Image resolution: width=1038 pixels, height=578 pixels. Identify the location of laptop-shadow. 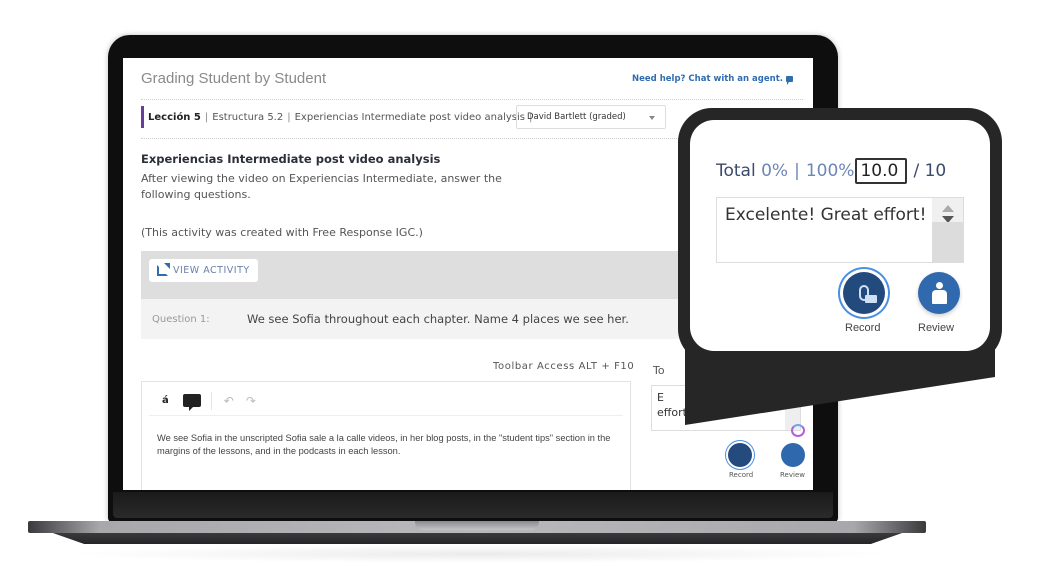
(480, 554).